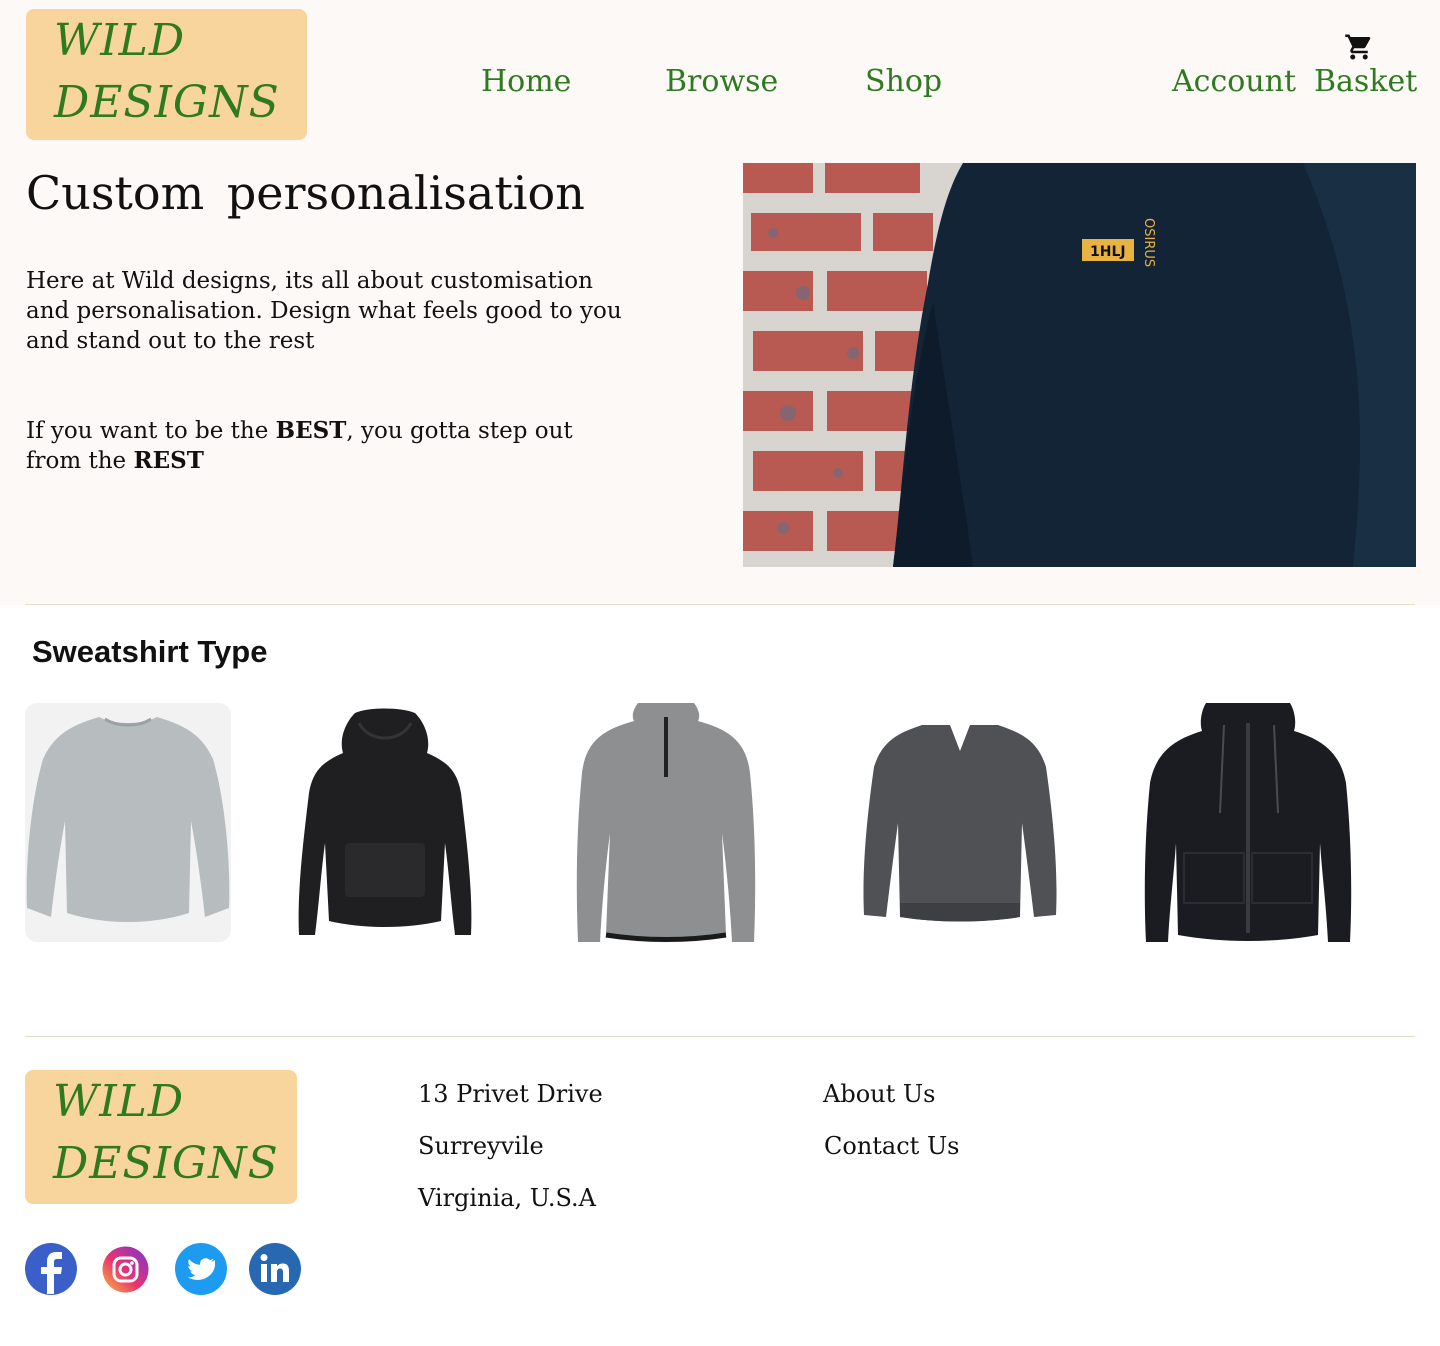 The height and width of the screenshot is (1346, 1440). I want to click on linkedin-icon, so click(275, 1269).